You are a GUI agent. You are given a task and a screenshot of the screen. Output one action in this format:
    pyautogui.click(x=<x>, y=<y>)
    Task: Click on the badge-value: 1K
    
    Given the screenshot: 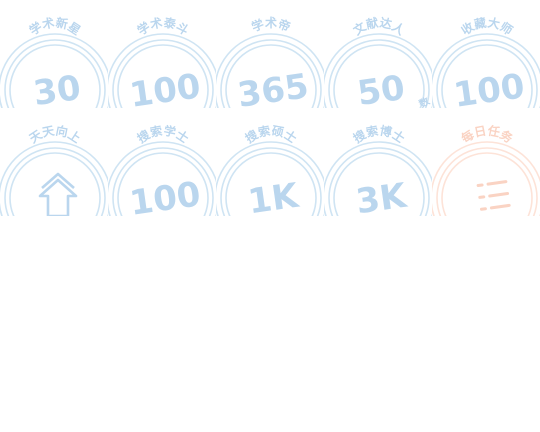 What is the action you would take?
    pyautogui.click(x=274, y=195)
    